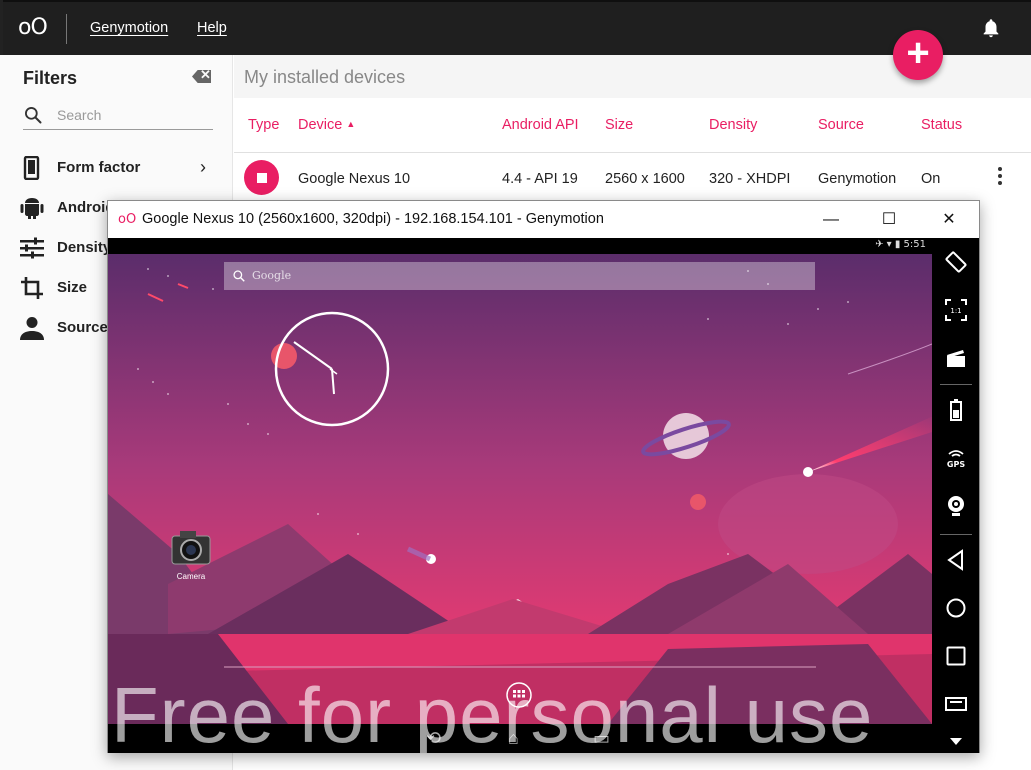 The width and height of the screenshot is (1031, 770). What do you see at coordinates (84, 247) in the screenshot?
I see `filter-label: Density` at bounding box center [84, 247].